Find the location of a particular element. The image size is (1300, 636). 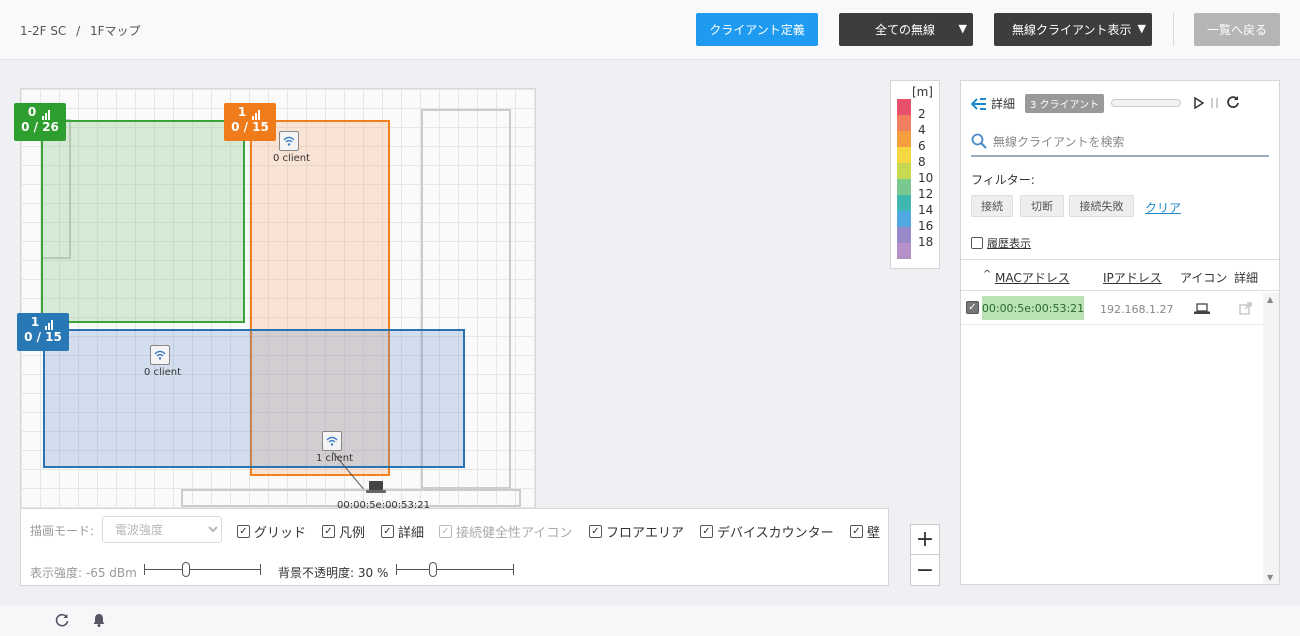

wall-label: 壁 is located at coordinates (874, 533).